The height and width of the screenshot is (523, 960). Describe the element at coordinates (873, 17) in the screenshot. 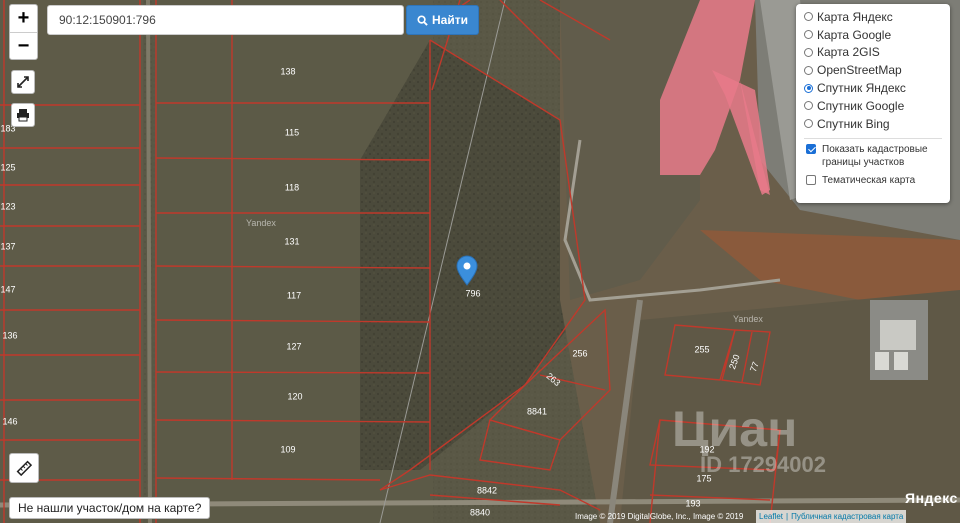

I see `layer-option-yandex-map: Карта Яндекс` at that location.